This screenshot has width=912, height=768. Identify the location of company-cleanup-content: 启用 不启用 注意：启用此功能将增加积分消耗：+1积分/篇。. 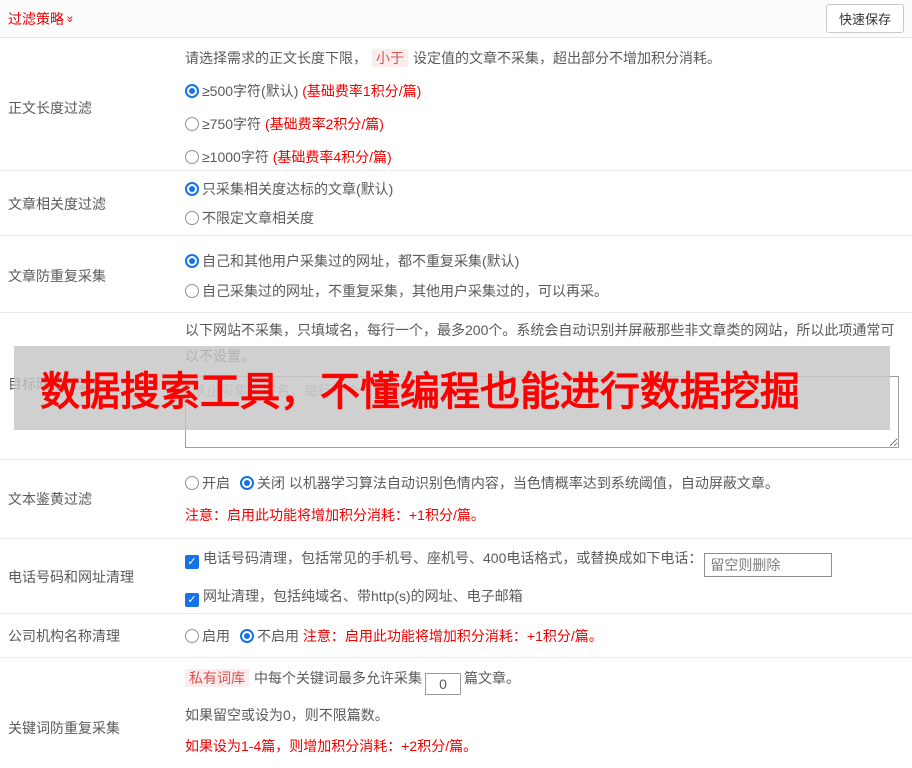
(548, 636).